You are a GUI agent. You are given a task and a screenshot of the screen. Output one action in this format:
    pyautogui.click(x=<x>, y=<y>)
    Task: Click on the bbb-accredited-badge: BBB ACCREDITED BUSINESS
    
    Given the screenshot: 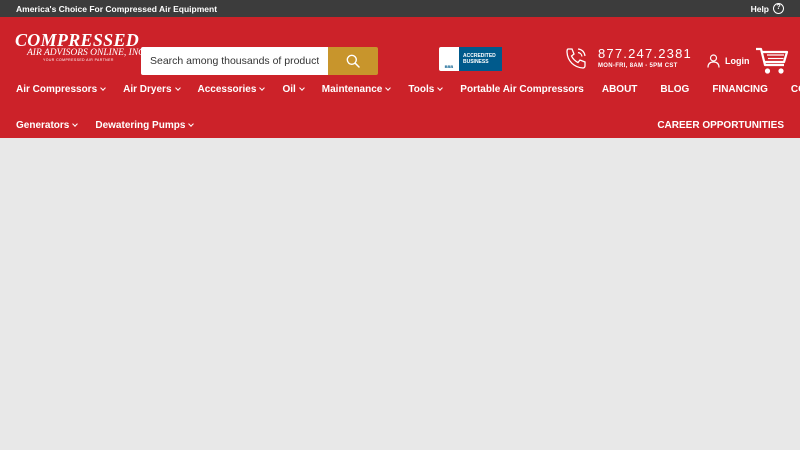 What is the action you would take?
    pyautogui.click(x=470, y=61)
    